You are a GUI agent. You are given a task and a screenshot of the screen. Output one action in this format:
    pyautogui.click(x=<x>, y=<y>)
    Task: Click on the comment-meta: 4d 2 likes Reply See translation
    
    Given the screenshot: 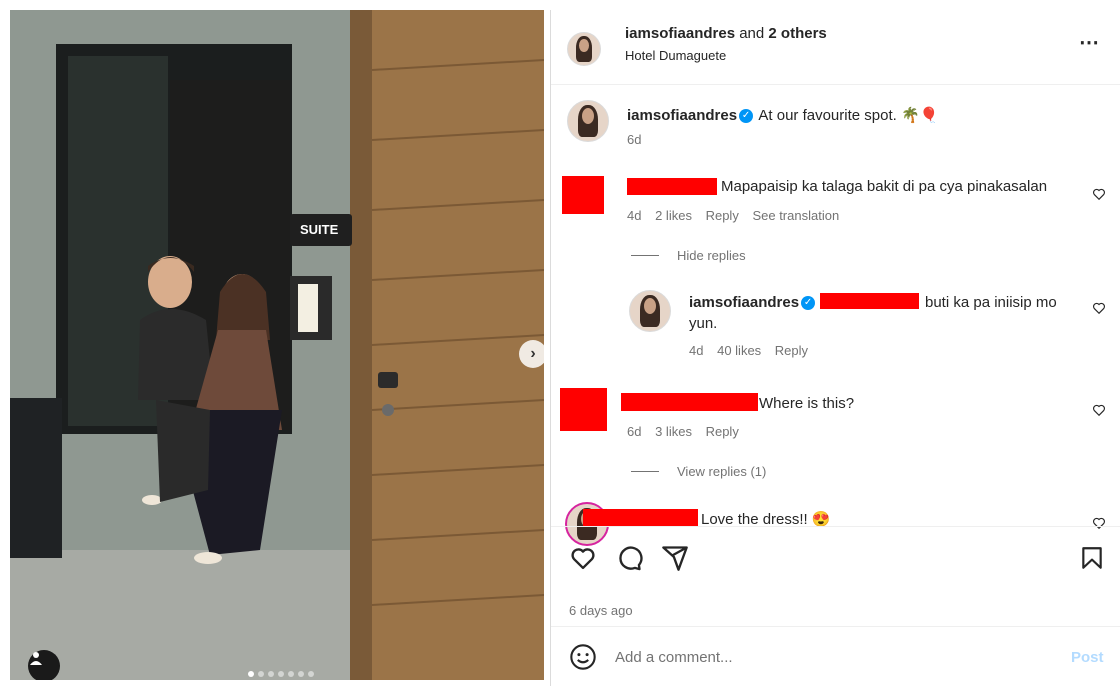 What is the action you would take?
    pyautogui.click(x=733, y=215)
    